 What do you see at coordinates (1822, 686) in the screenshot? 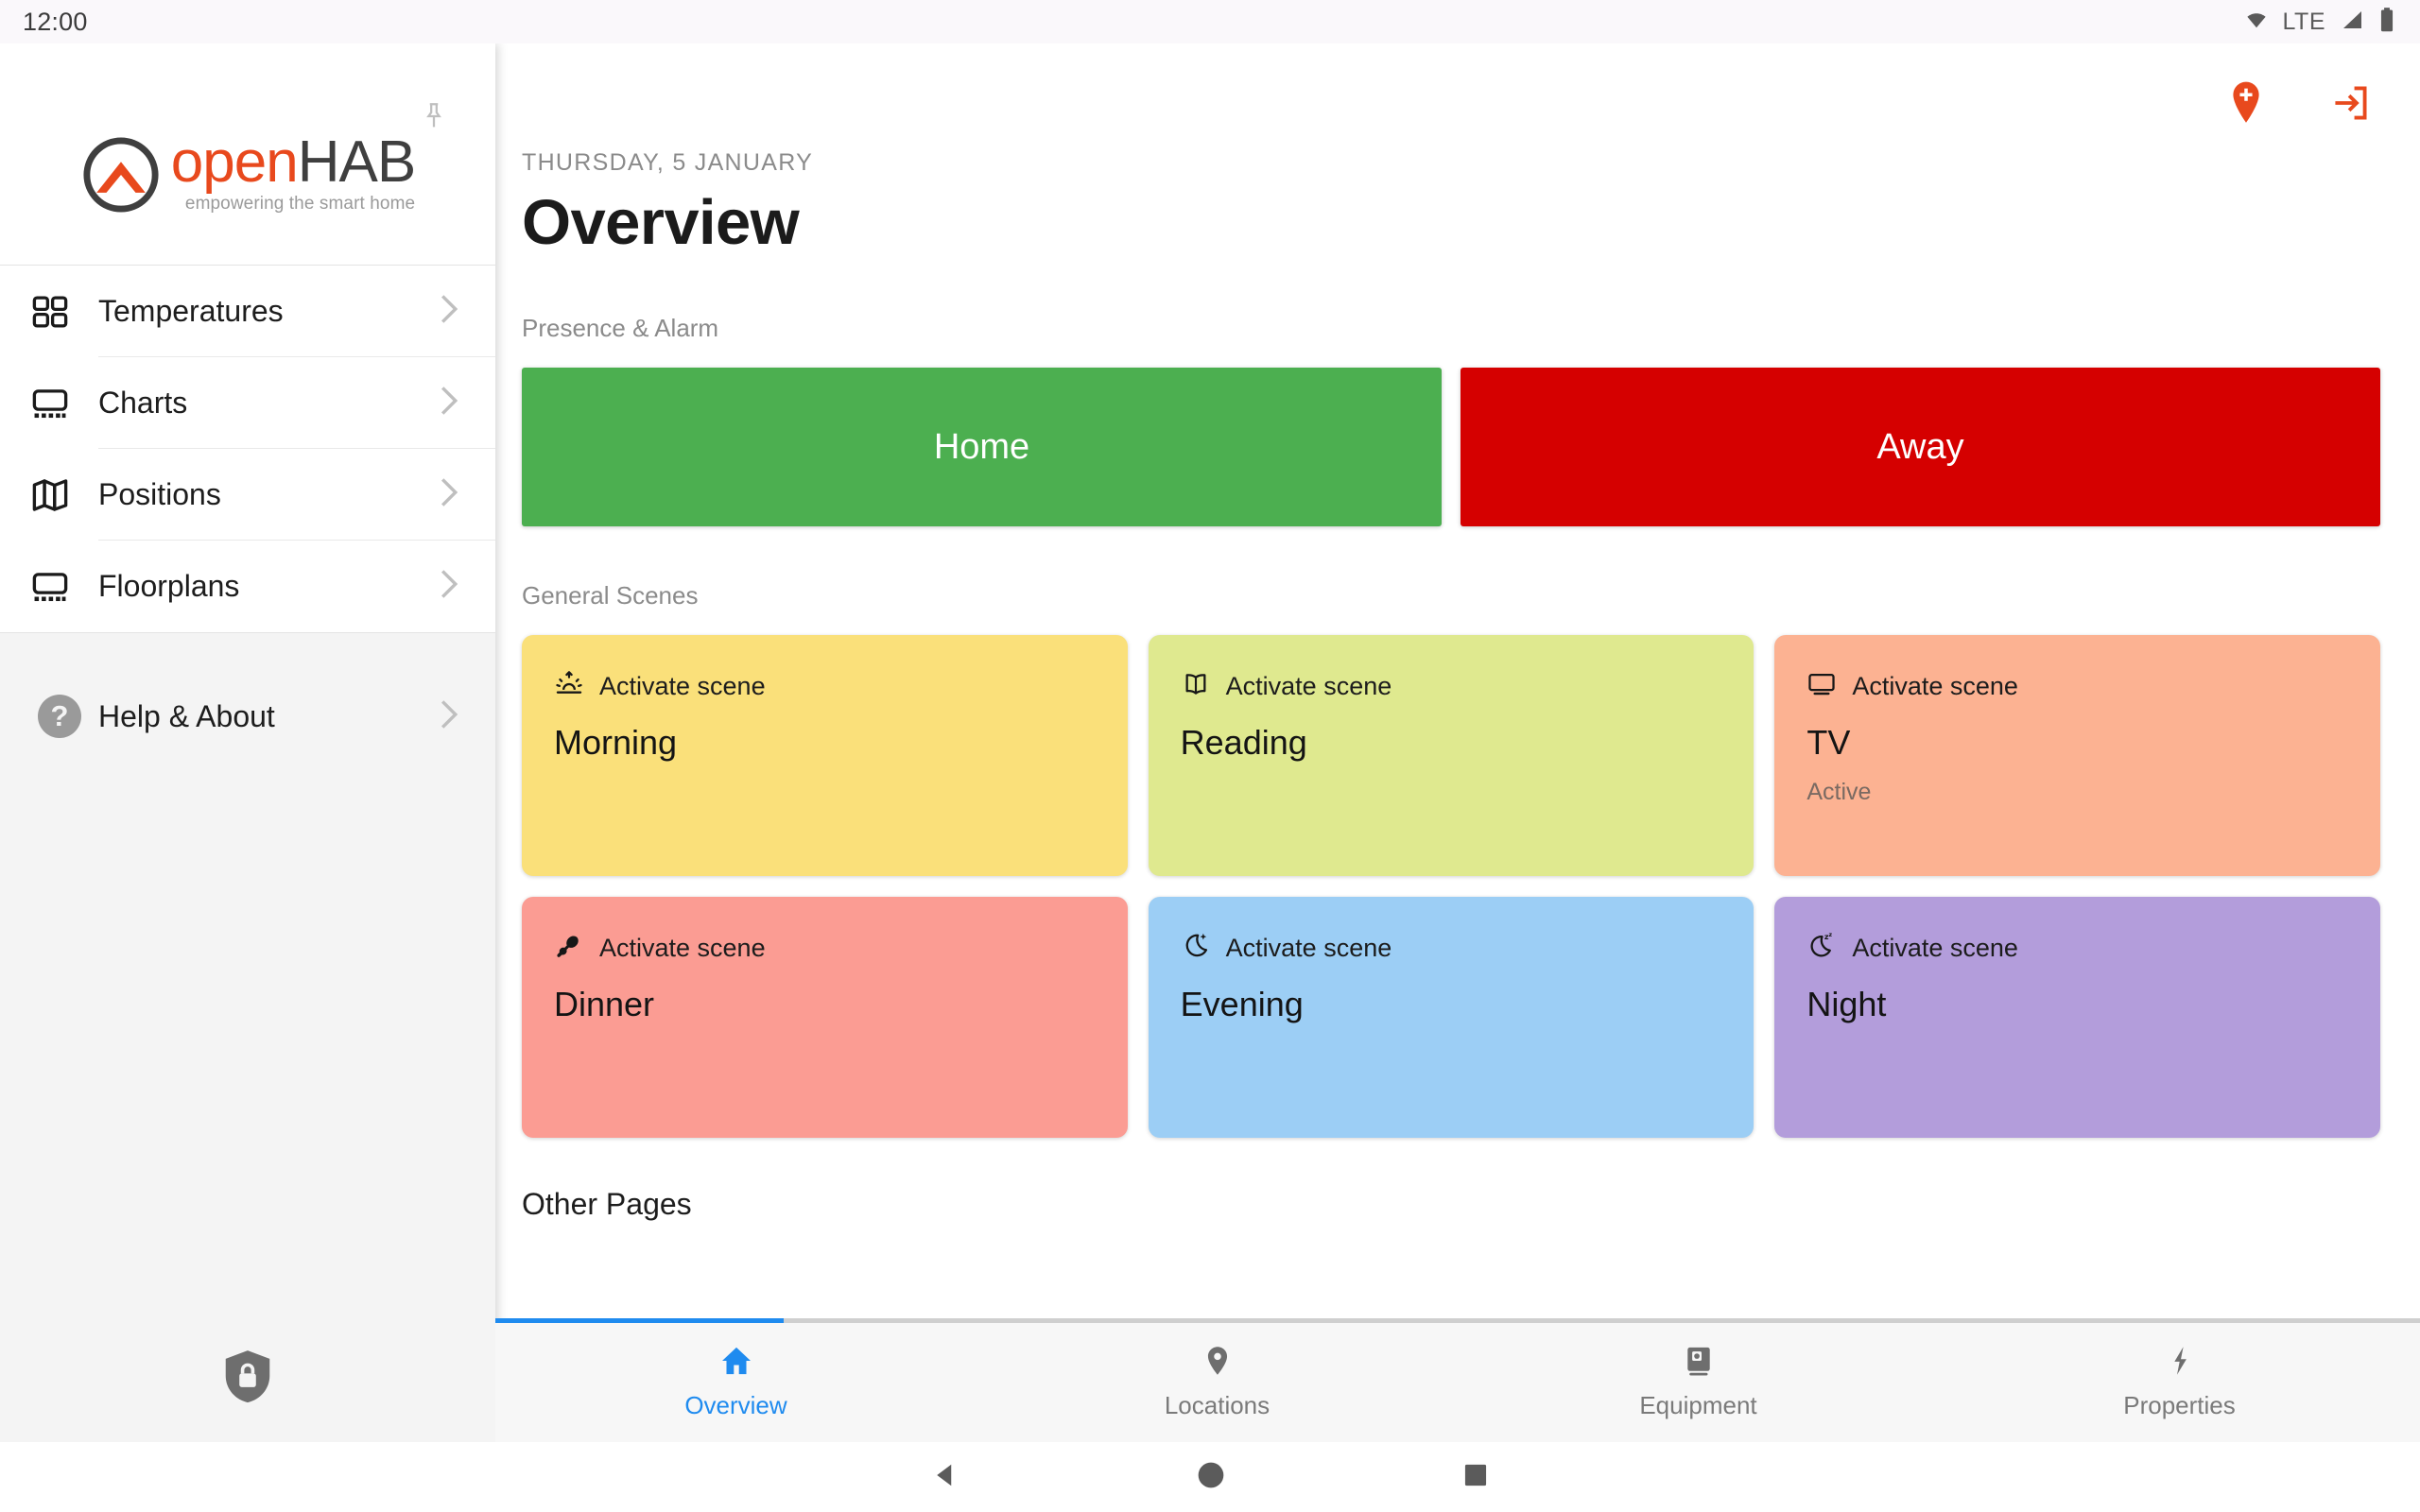
I see `tv-icon` at bounding box center [1822, 686].